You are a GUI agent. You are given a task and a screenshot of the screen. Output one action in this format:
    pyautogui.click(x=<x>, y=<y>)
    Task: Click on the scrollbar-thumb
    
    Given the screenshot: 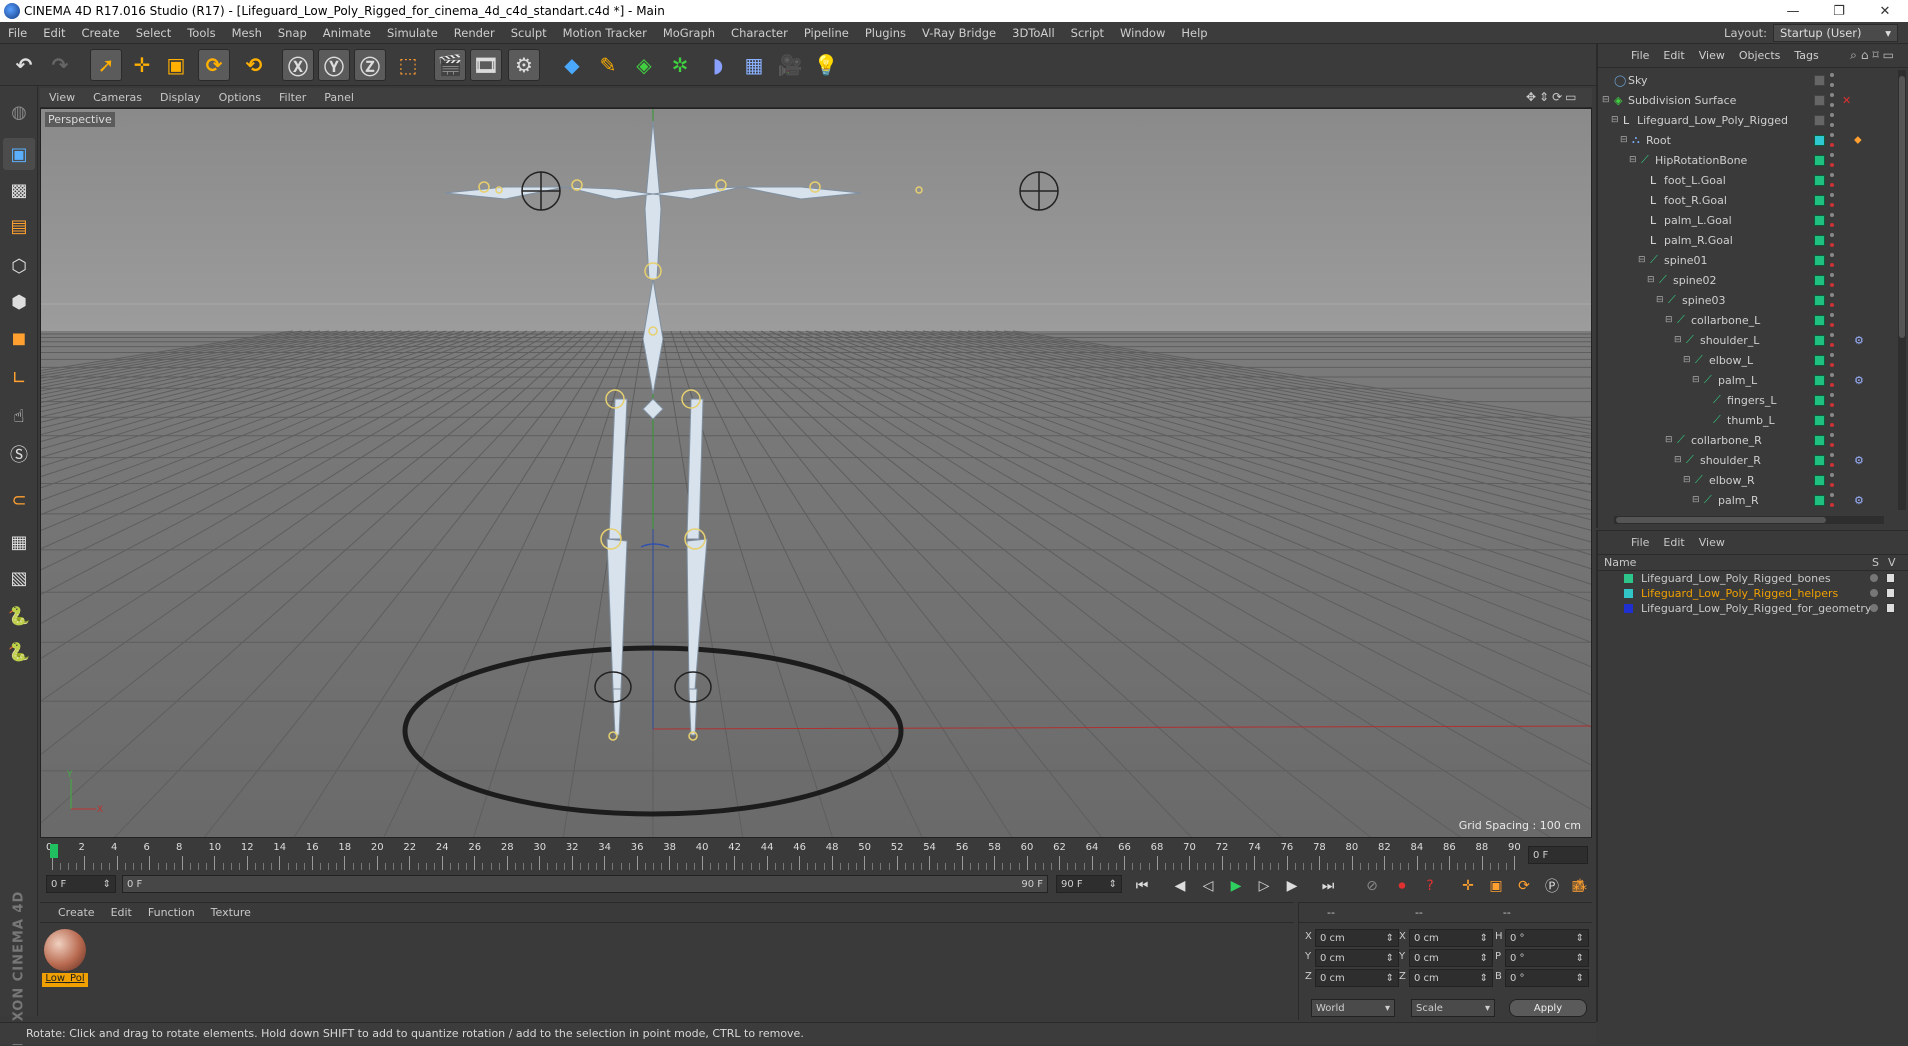 What is the action you would take?
    pyautogui.click(x=1902, y=207)
    